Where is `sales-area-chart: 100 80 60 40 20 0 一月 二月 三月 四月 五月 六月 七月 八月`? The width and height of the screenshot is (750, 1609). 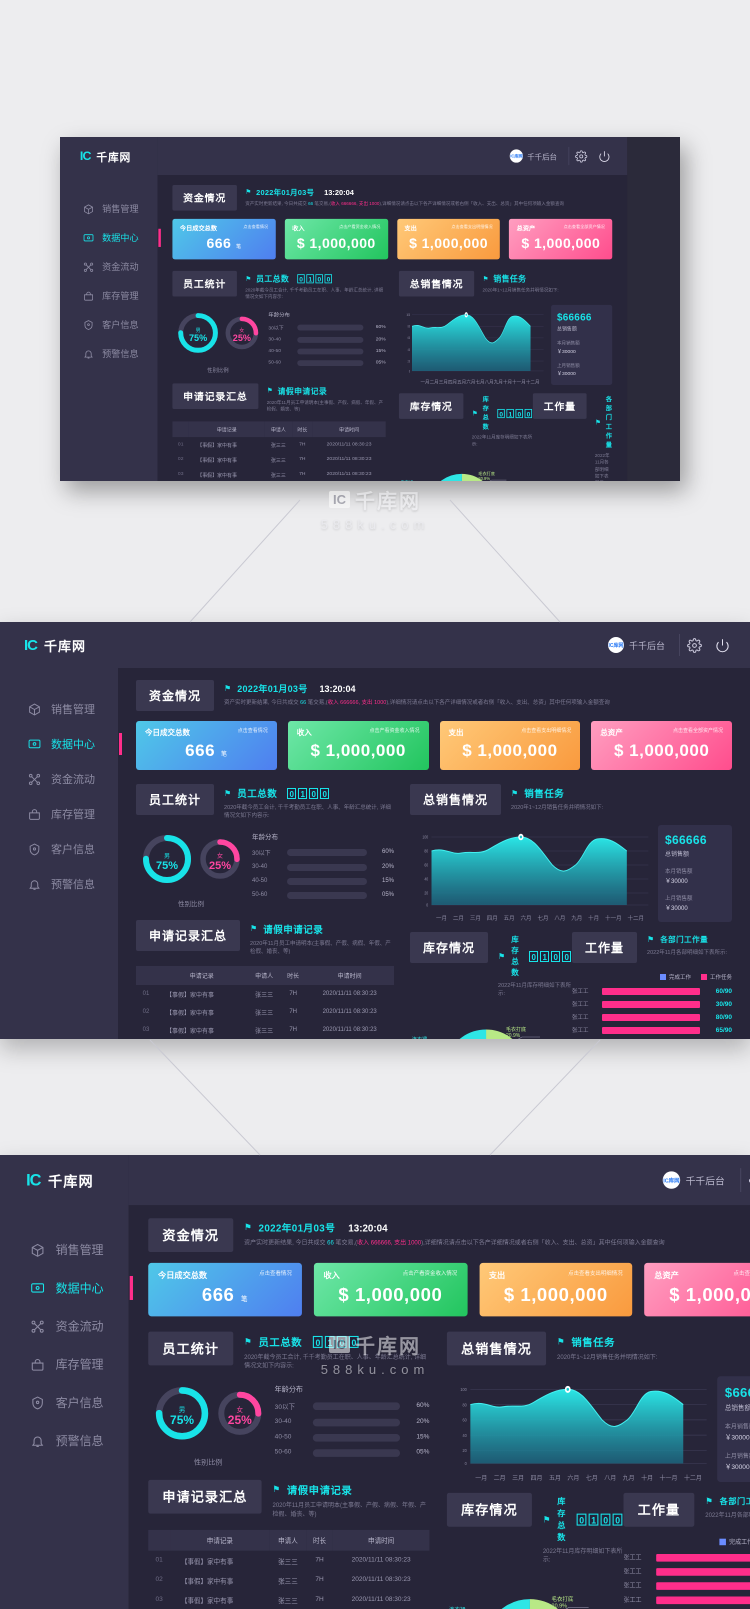
sales-area-chart: 100 80 60 40 20 0 一月 二月 三月 四月 五月 六月 七月 八月 is located at coordinates (578, 1429).